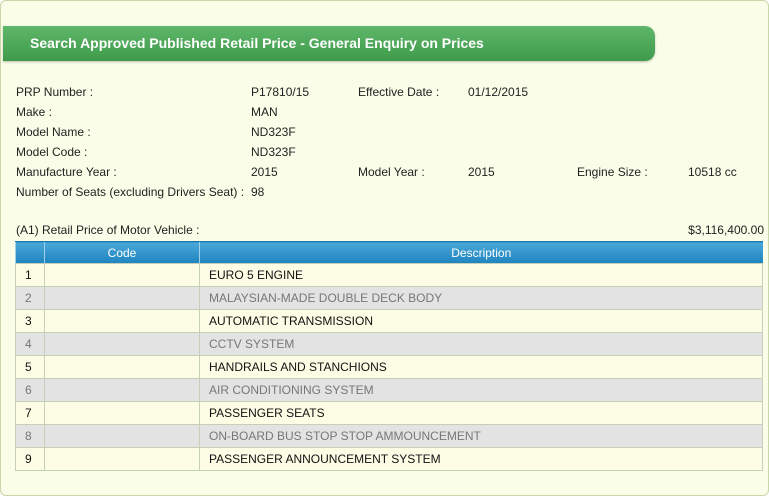 Image resolution: width=769 pixels, height=496 pixels. Describe the element at coordinates (481, 367) in the screenshot. I see `row-description: HANDRAILS AND STANCHIONS` at that location.